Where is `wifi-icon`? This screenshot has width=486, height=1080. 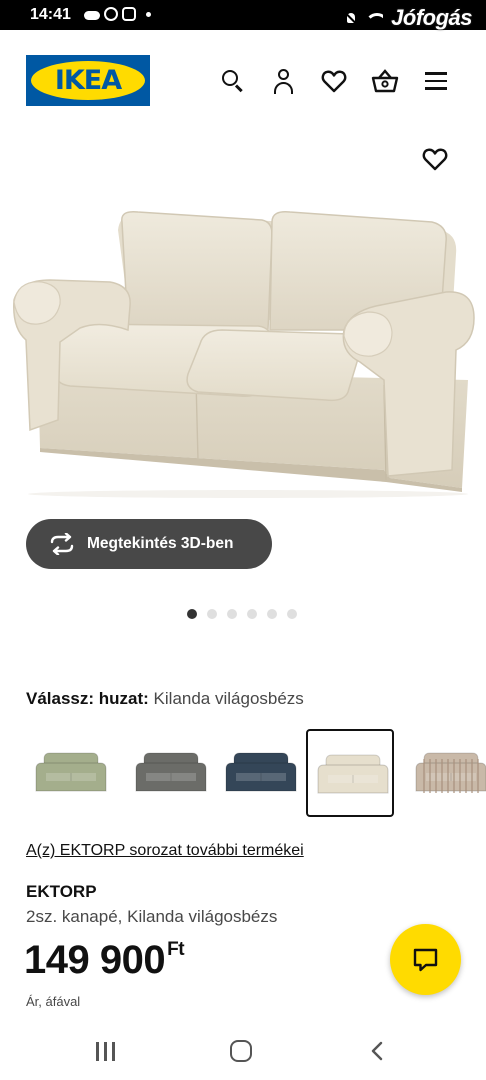
wifi-icon is located at coordinates (374, 18).